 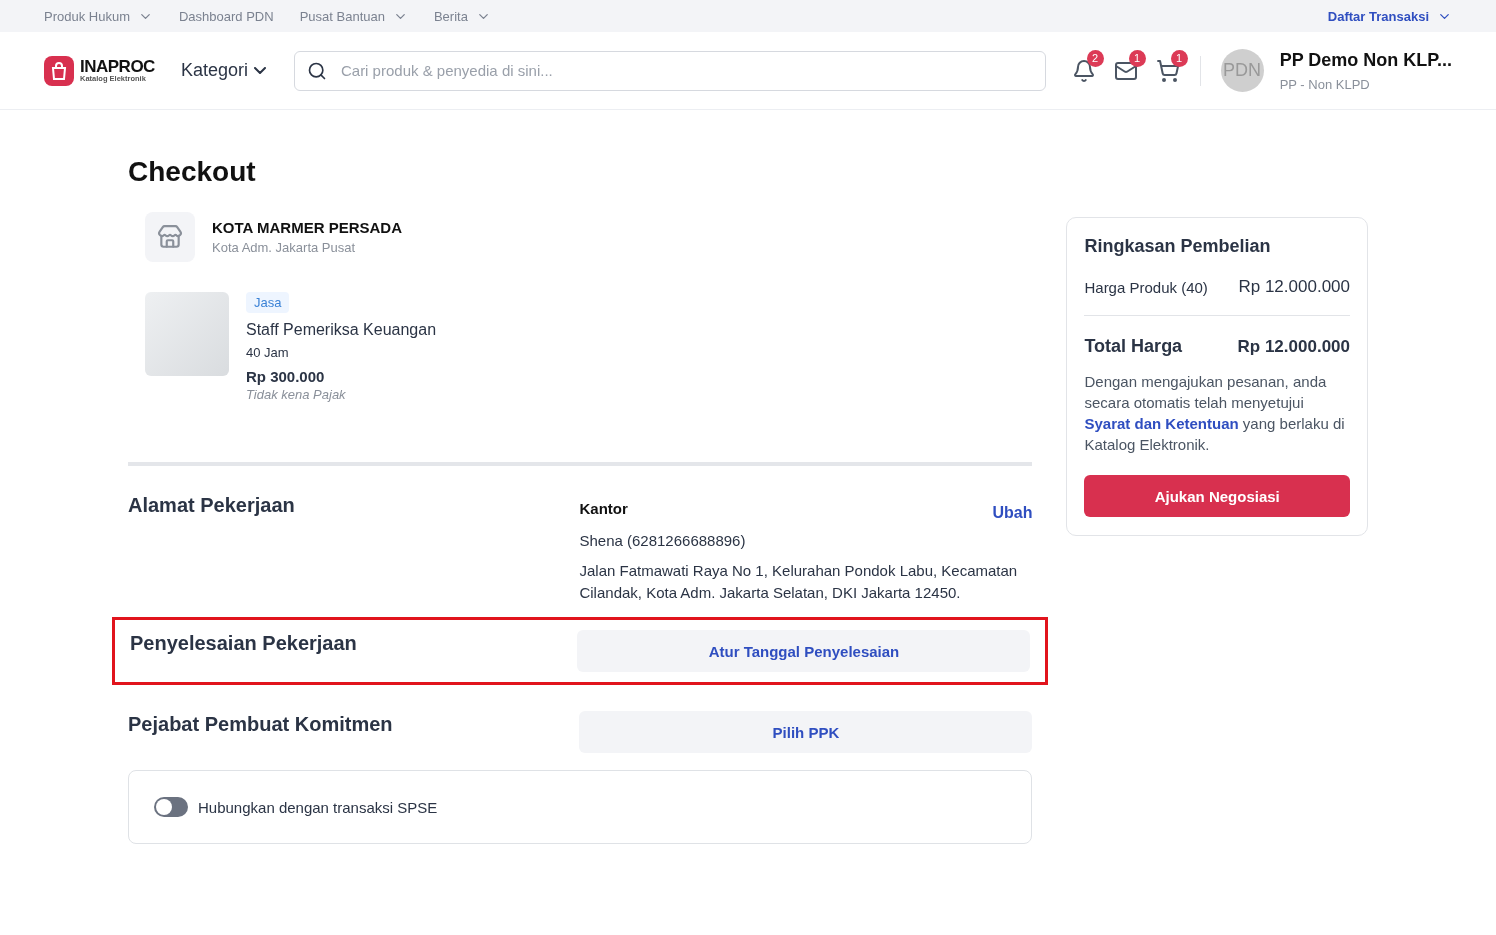 What do you see at coordinates (318, 807) in the screenshot?
I see `toggle-label: Hubungkan dengan transaksi SPSE` at bounding box center [318, 807].